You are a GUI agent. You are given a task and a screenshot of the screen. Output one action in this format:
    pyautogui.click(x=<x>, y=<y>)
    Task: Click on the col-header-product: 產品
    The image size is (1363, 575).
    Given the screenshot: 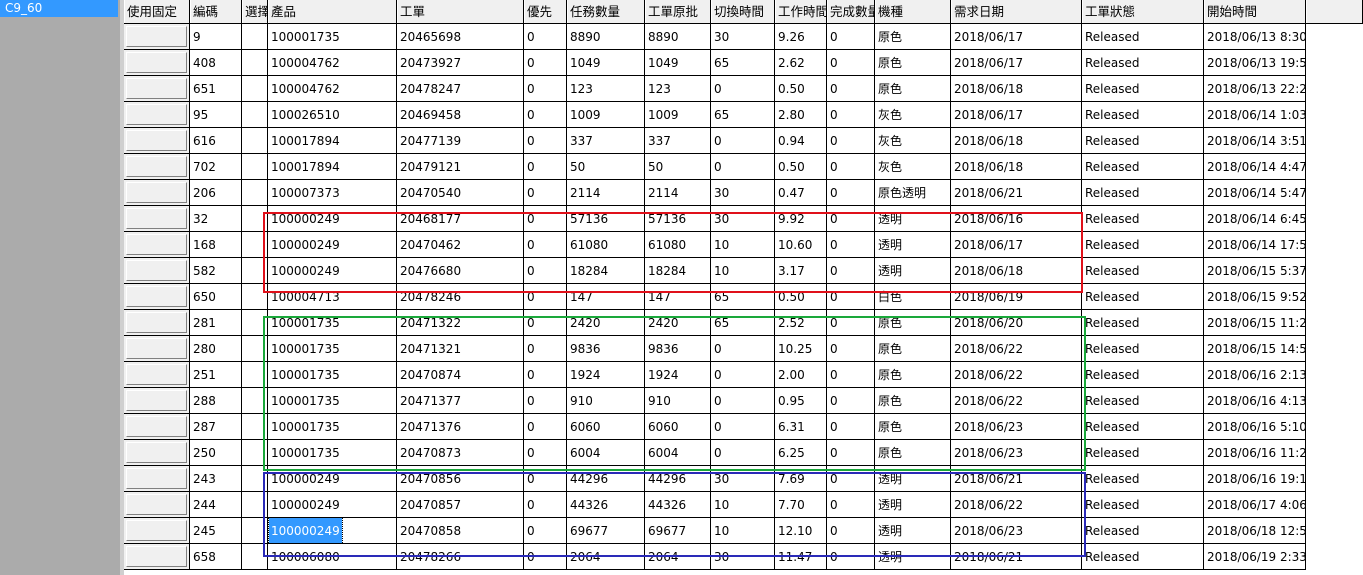 What is the action you would take?
    pyautogui.click(x=332, y=12)
    